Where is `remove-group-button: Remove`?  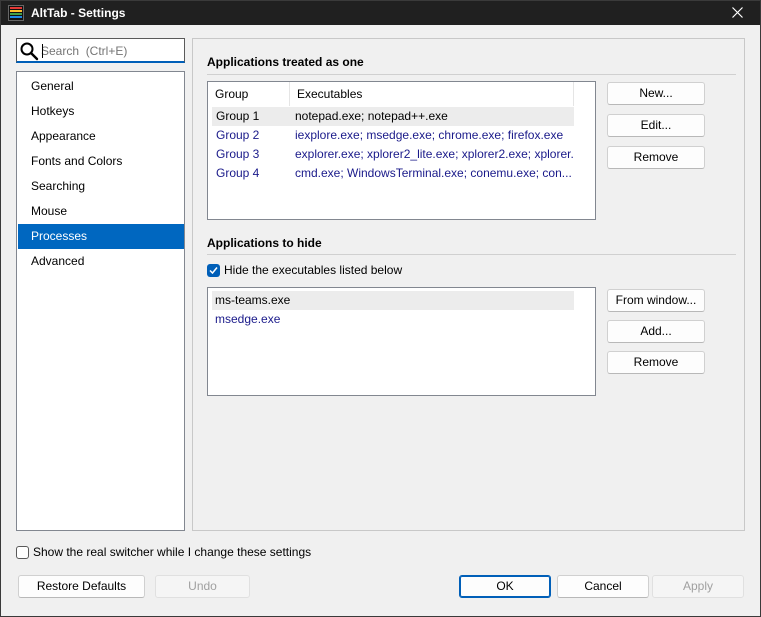 remove-group-button: Remove is located at coordinates (656, 157).